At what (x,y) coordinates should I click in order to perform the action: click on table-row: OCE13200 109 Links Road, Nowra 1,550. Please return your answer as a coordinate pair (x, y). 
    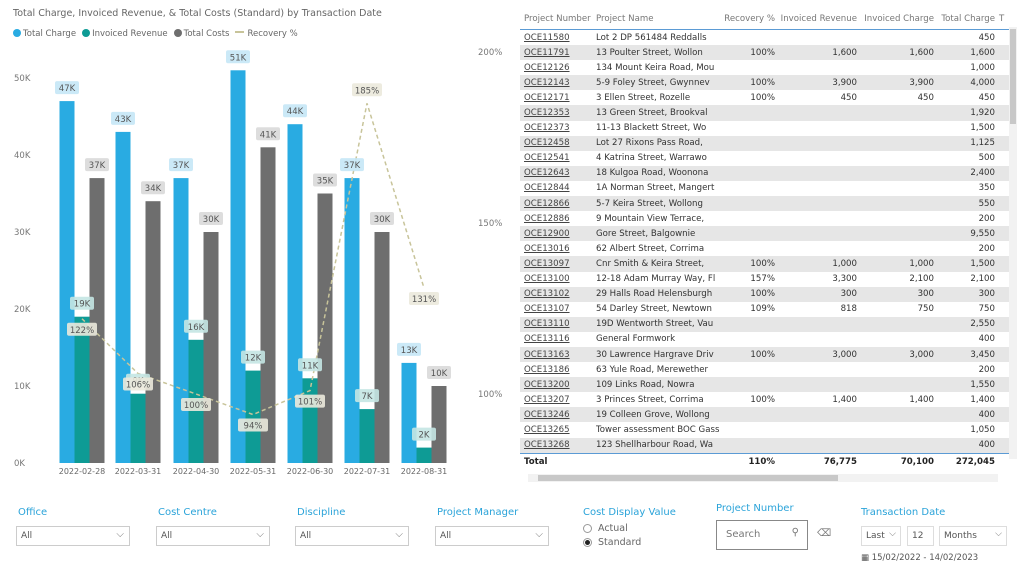
    Looking at the image, I should click on (765, 385).